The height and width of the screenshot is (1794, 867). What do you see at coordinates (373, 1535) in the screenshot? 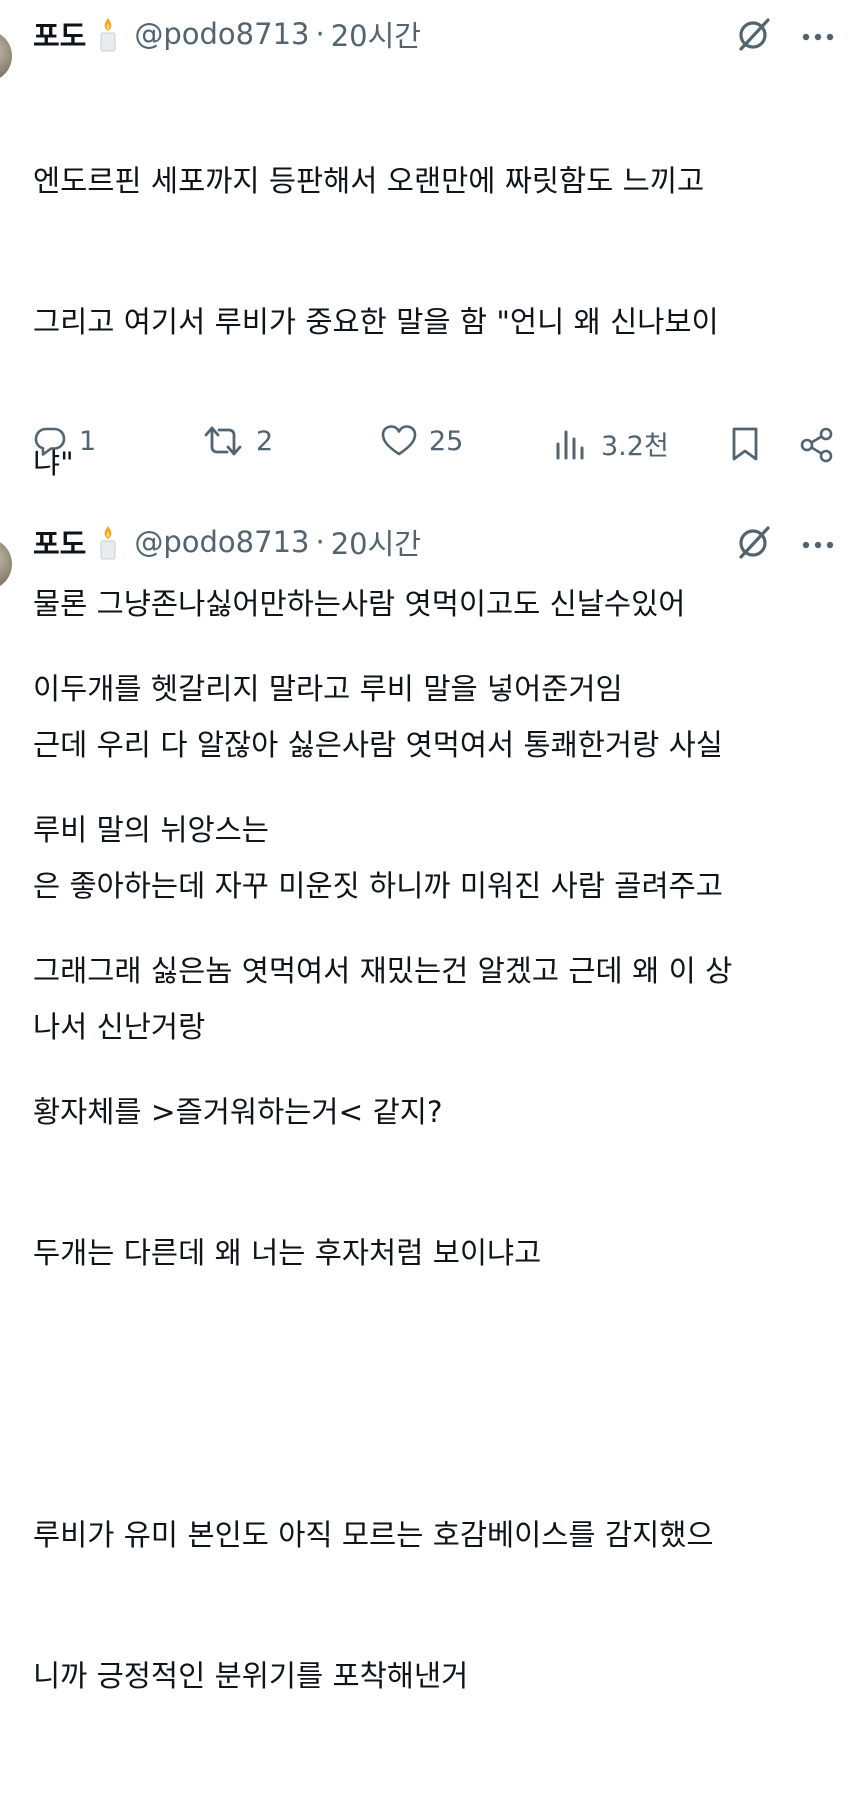
I see `tweet-text-line: 루비가 유미 본인도 아직 모르는 호감베이스를 감지했으` at bounding box center [373, 1535].